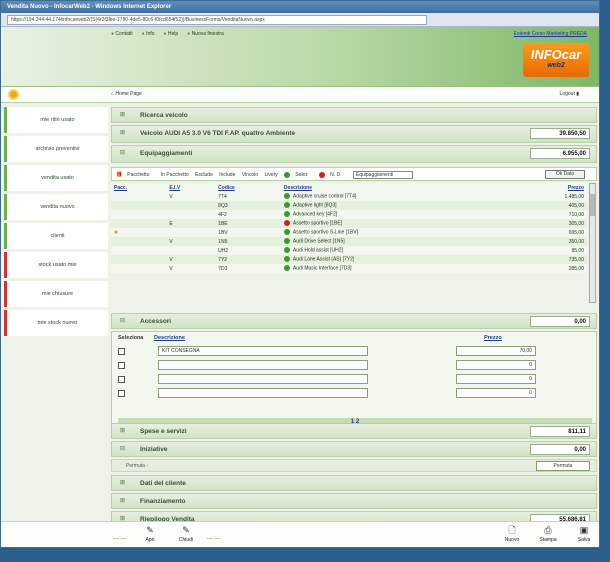 The image size is (610, 562). What do you see at coordinates (583, 534) in the screenshot?
I see `salva-button: ▣ Salva` at bounding box center [583, 534].